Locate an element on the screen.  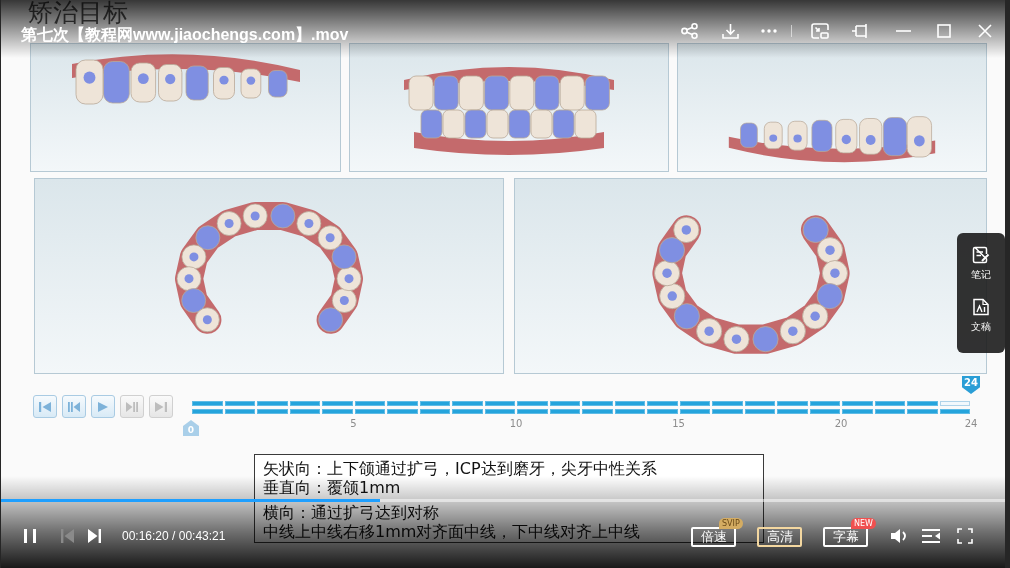
stage-tick-label: 15 is located at coordinates (678, 424).